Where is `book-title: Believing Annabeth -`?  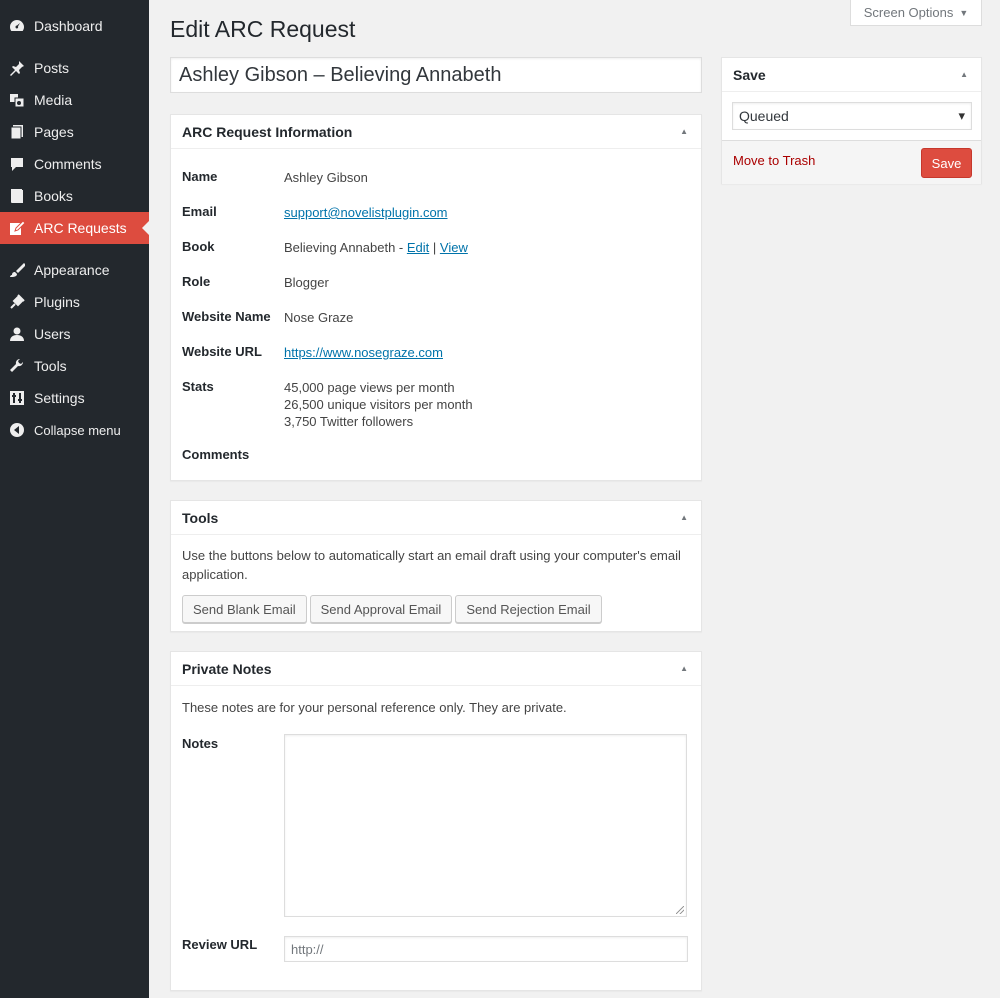
book-title: Believing Annabeth - is located at coordinates (345, 247).